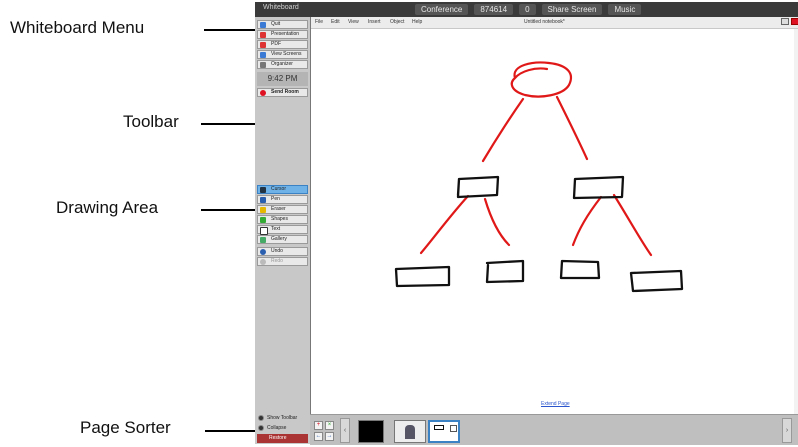  I want to click on tool-undo: Undo, so click(282, 251).